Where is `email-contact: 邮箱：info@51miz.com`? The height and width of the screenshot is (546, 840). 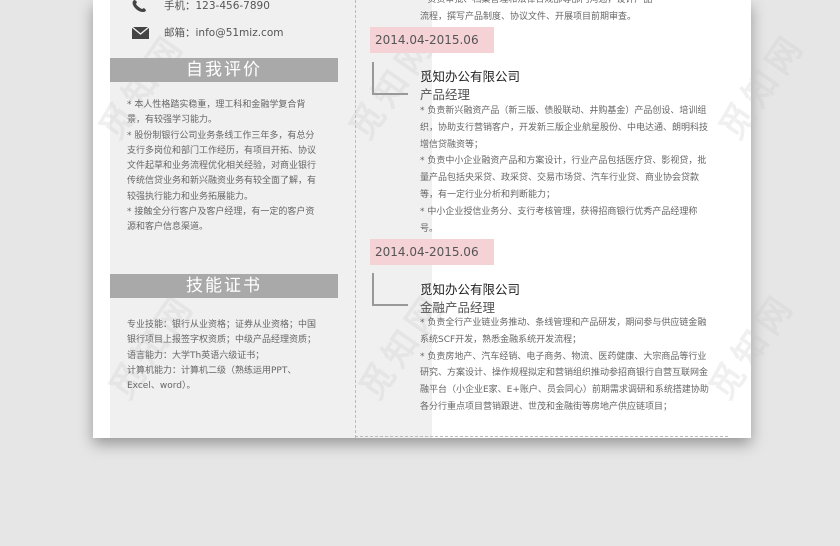 email-contact: 邮箱：info@51miz.com is located at coordinates (206, 32).